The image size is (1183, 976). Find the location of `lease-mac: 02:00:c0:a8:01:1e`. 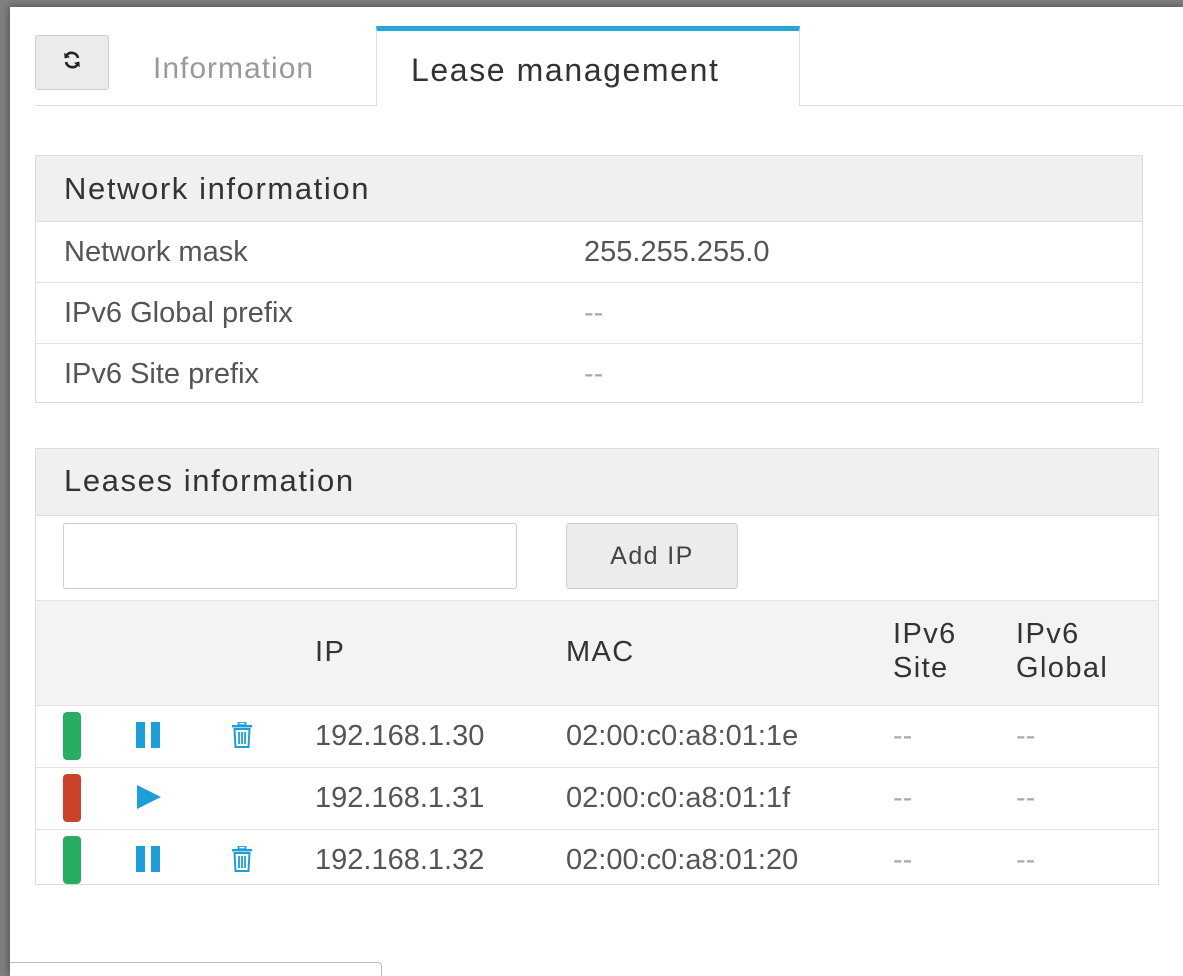

lease-mac: 02:00:c0:a8:01:1e is located at coordinates (682, 736).